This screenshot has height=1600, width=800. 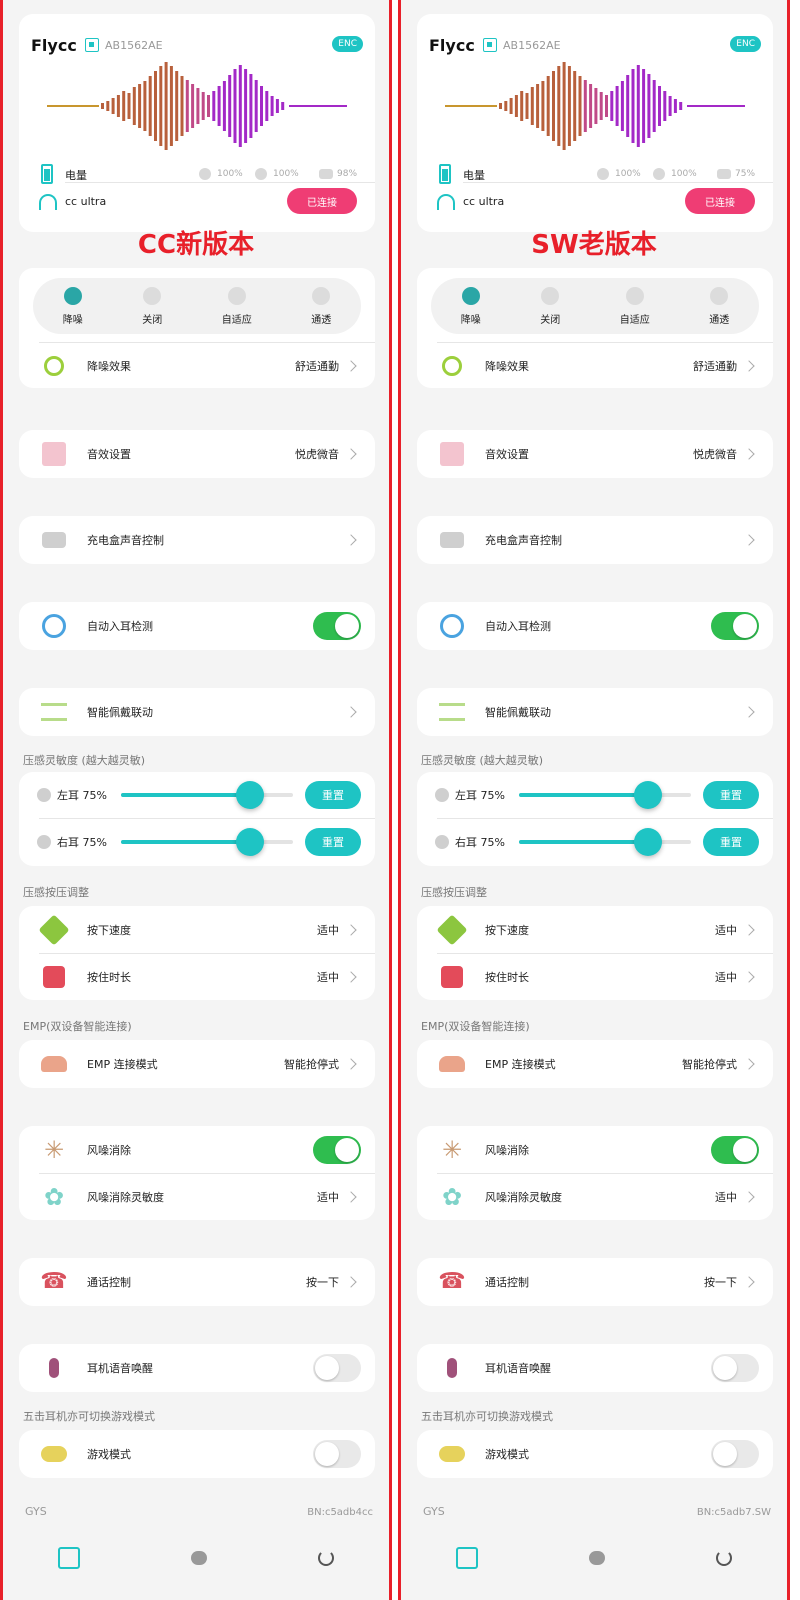 What do you see at coordinates (595, 306) in the screenshot?
I see `anc-mode-selector: 降噪 关闭 自适应 通透` at bounding box center [595, 306].